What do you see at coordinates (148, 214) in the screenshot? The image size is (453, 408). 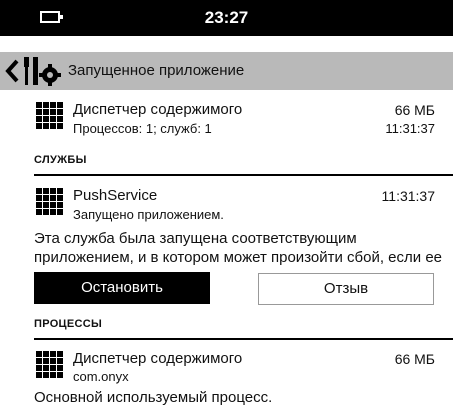 I see `service-subtitle: Запущено приложением.` at bounding box center [148, 214].